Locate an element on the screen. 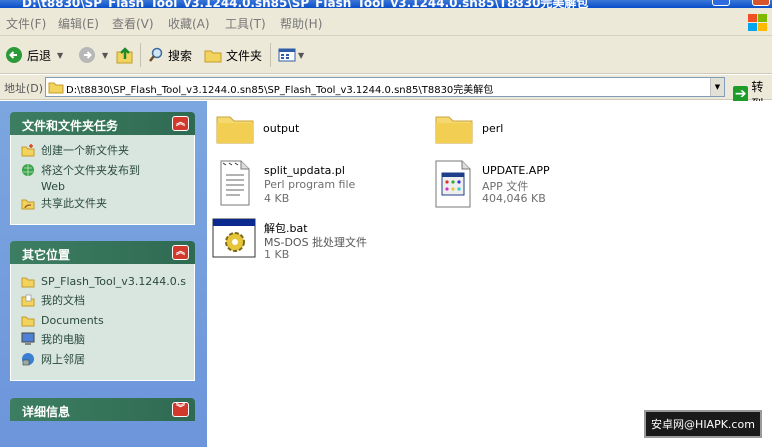 This screenshot has width=772, height=447. minimize-button is located at coordinates (721, 3).